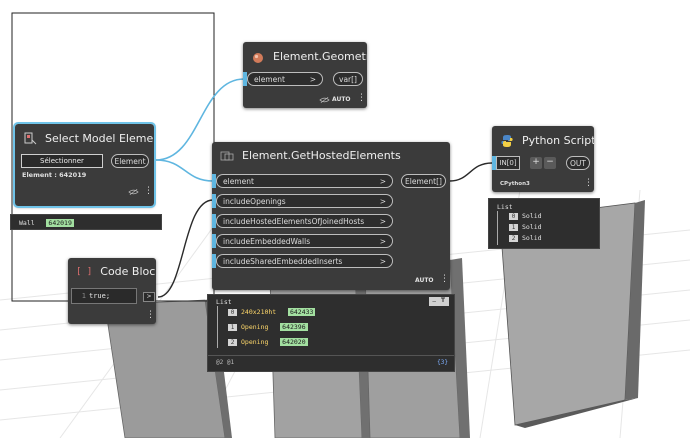 Image resolution: width=690 pixels, height=438 pixels. Describe the element at coordinates (442, 299) in the screenshot. I see `pin-icon` at that location.